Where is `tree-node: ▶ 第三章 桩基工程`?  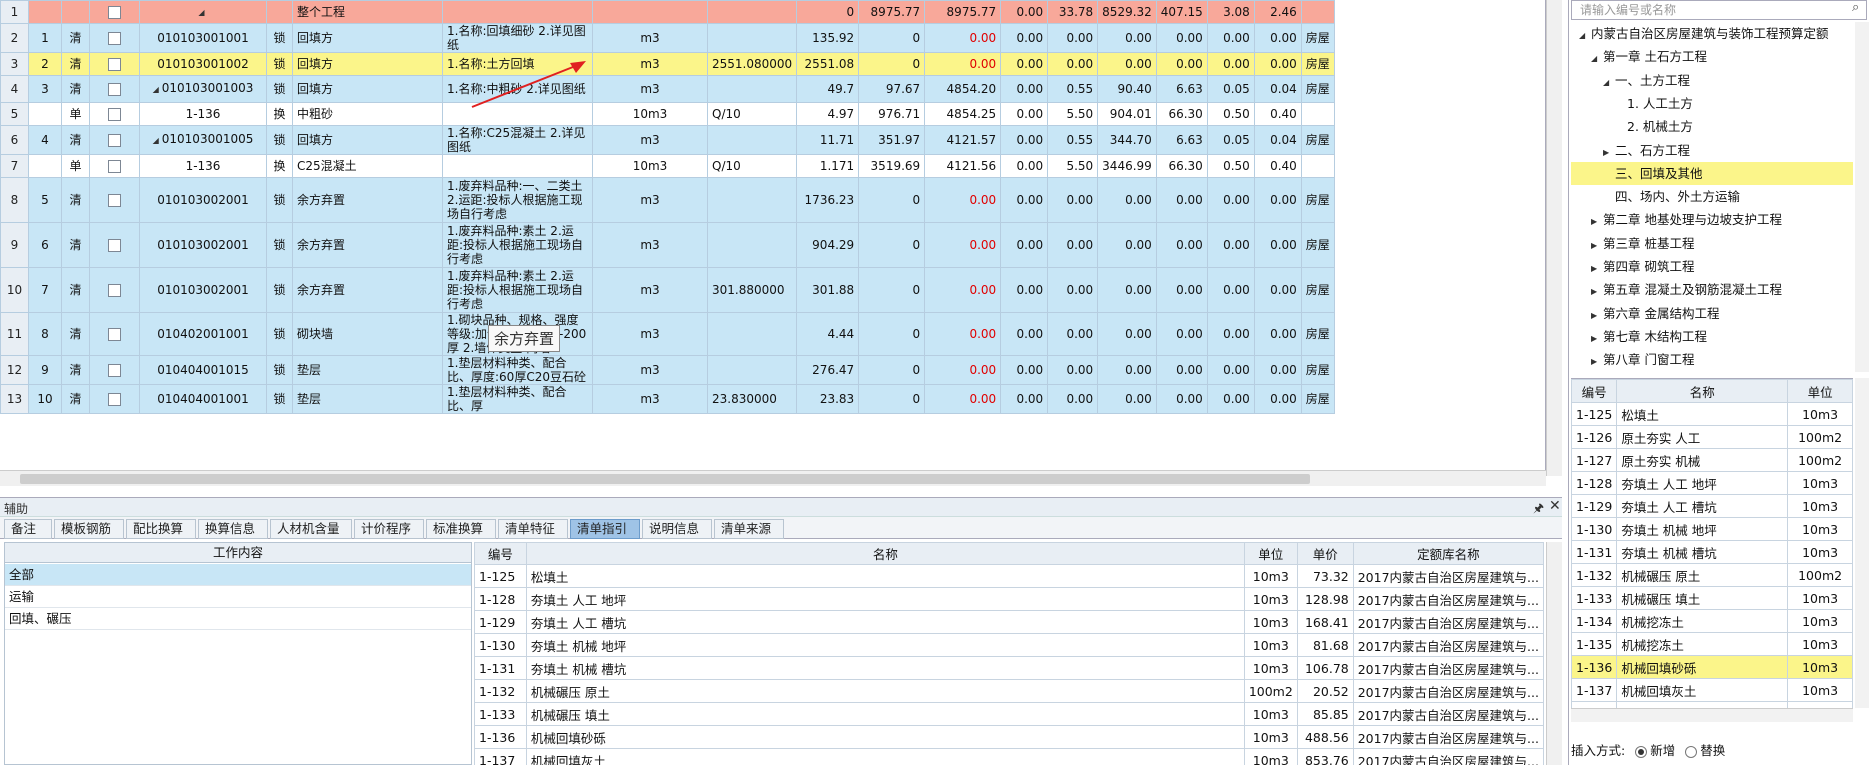
tree-node: ▶ 第三章 桩基工程 is located at coordinates (1712, 243).